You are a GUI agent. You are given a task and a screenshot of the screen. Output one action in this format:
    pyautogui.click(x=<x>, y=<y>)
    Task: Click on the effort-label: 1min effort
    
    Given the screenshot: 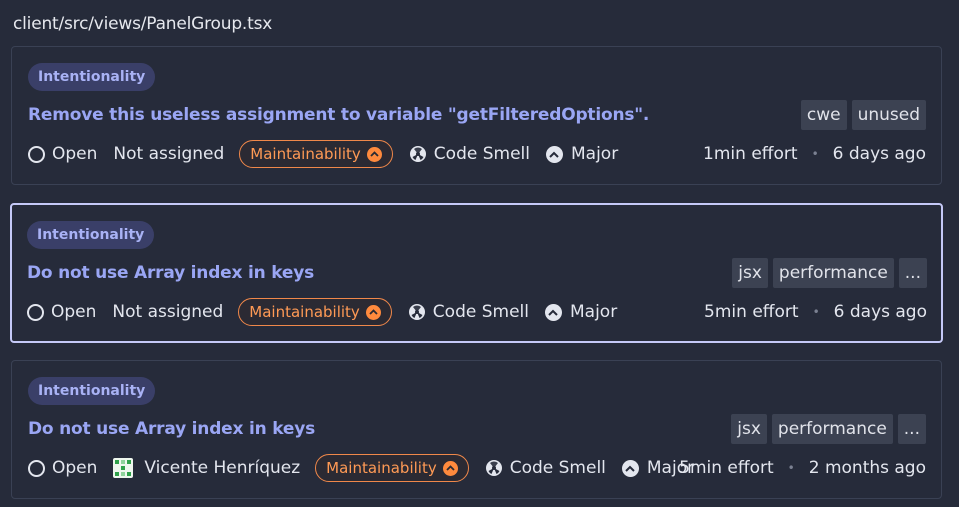 What is the action you would take?
    pyautogui.click(x=750, y=154)
    